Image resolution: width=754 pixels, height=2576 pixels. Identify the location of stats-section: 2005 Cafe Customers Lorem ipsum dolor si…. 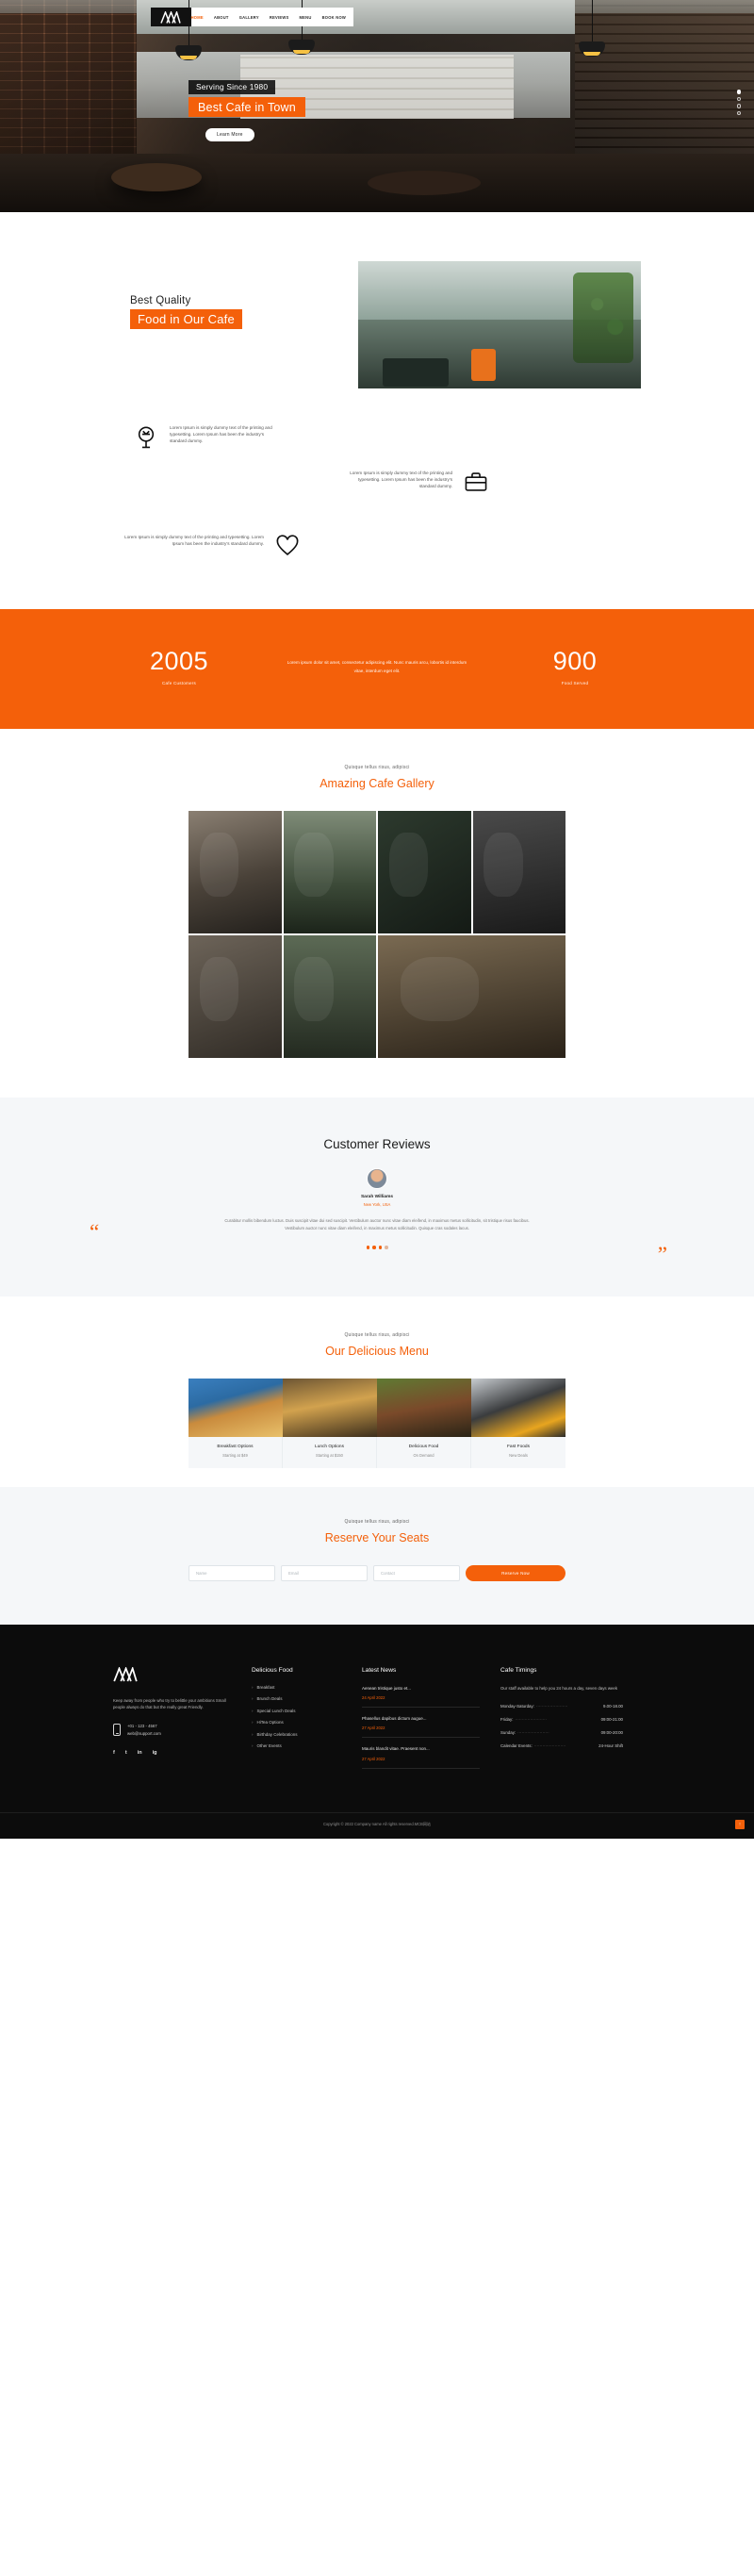
(377, 669).